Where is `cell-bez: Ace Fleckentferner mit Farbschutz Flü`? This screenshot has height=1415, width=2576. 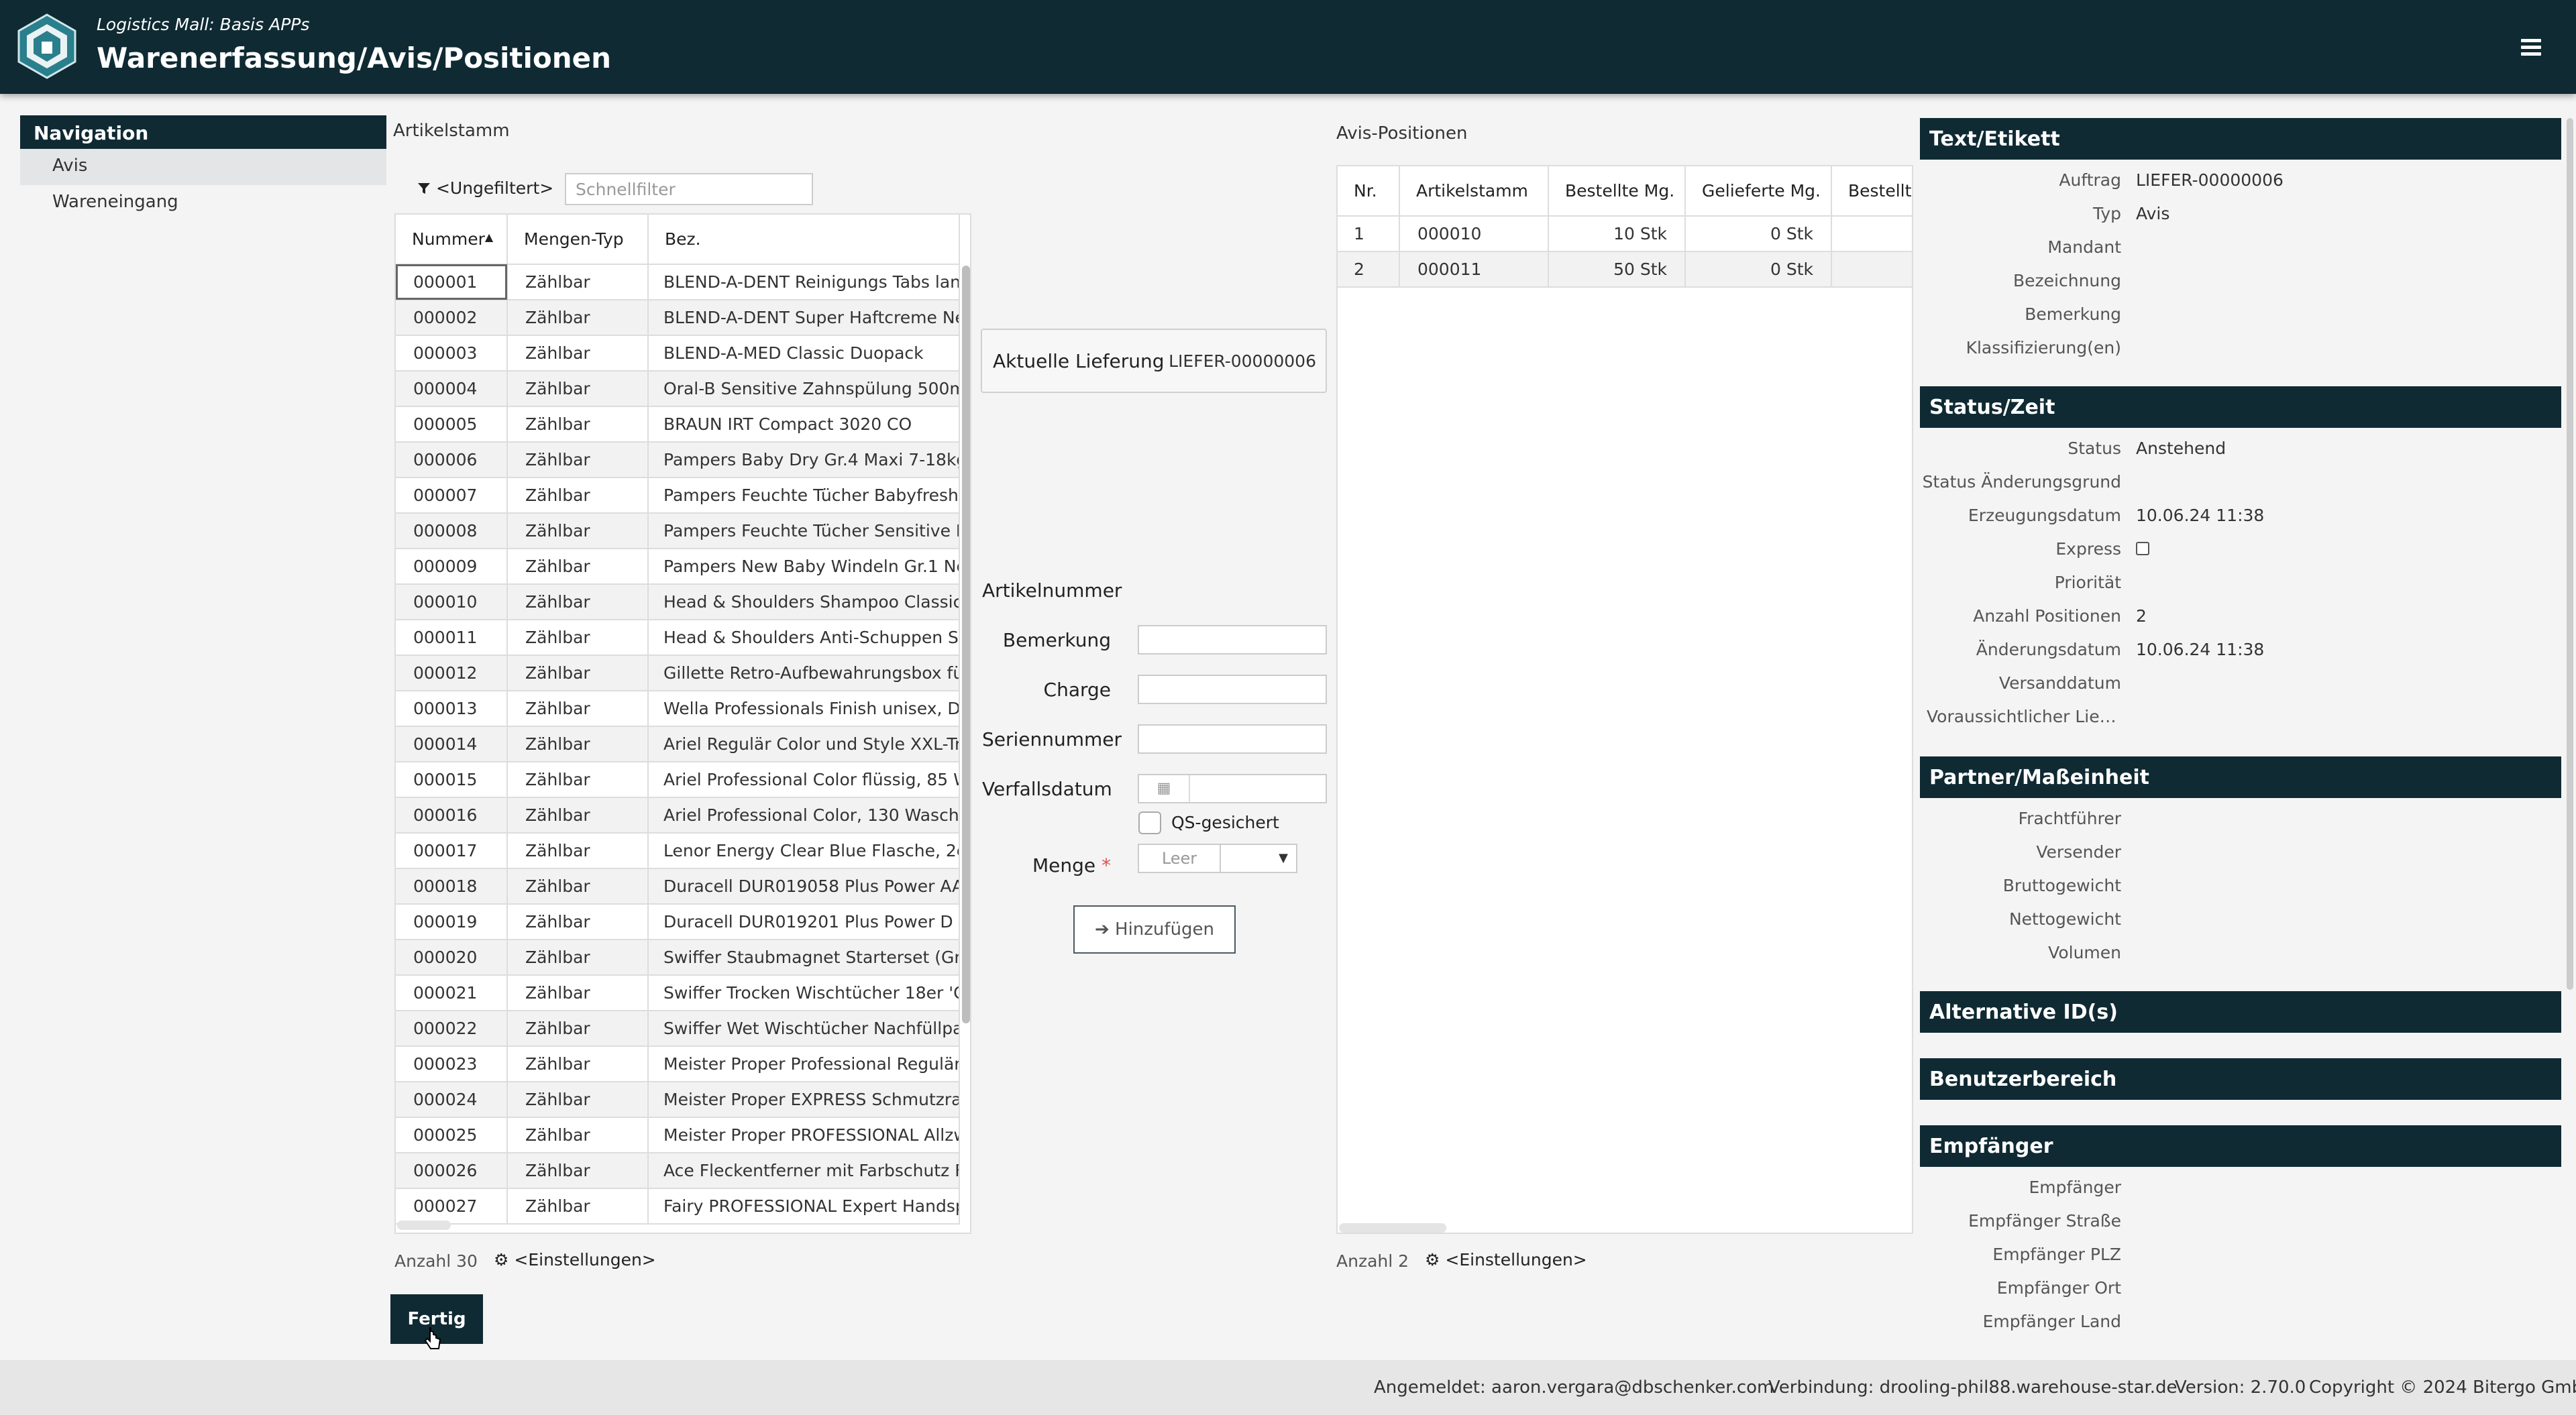
cell-bez: Ace Fleckentferner mit Farbschutz Flü is located at coordinates (804, 1171).